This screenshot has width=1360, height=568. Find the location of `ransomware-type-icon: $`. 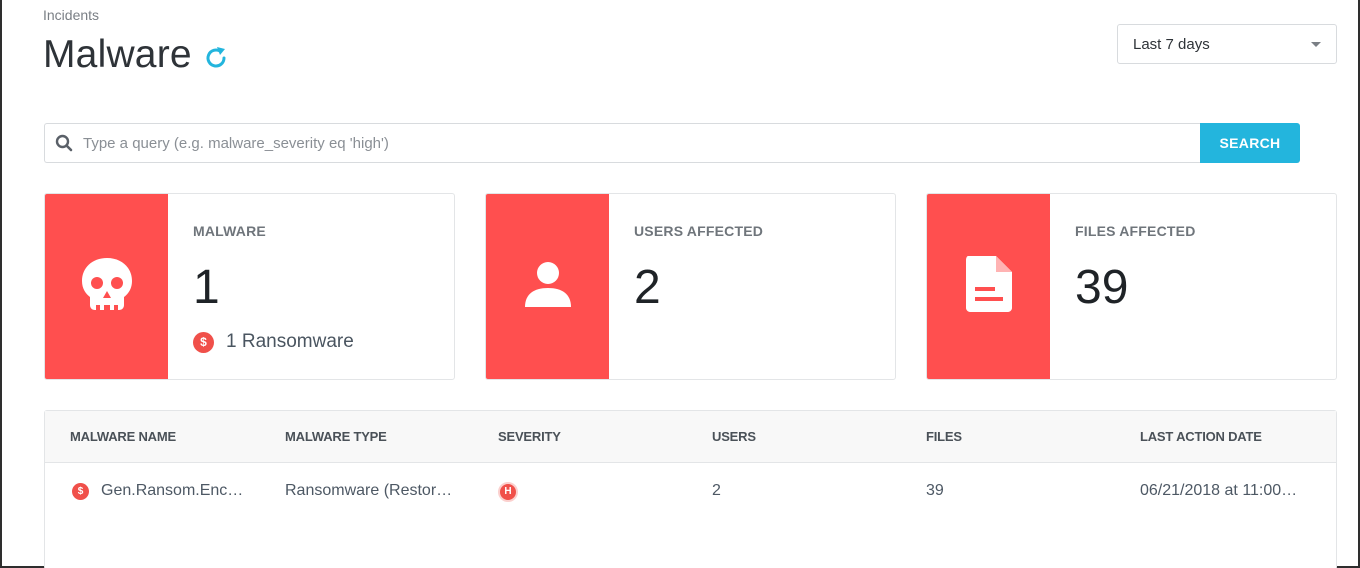

ransomware-type-icon: $ is located at coordinates (80, 491).